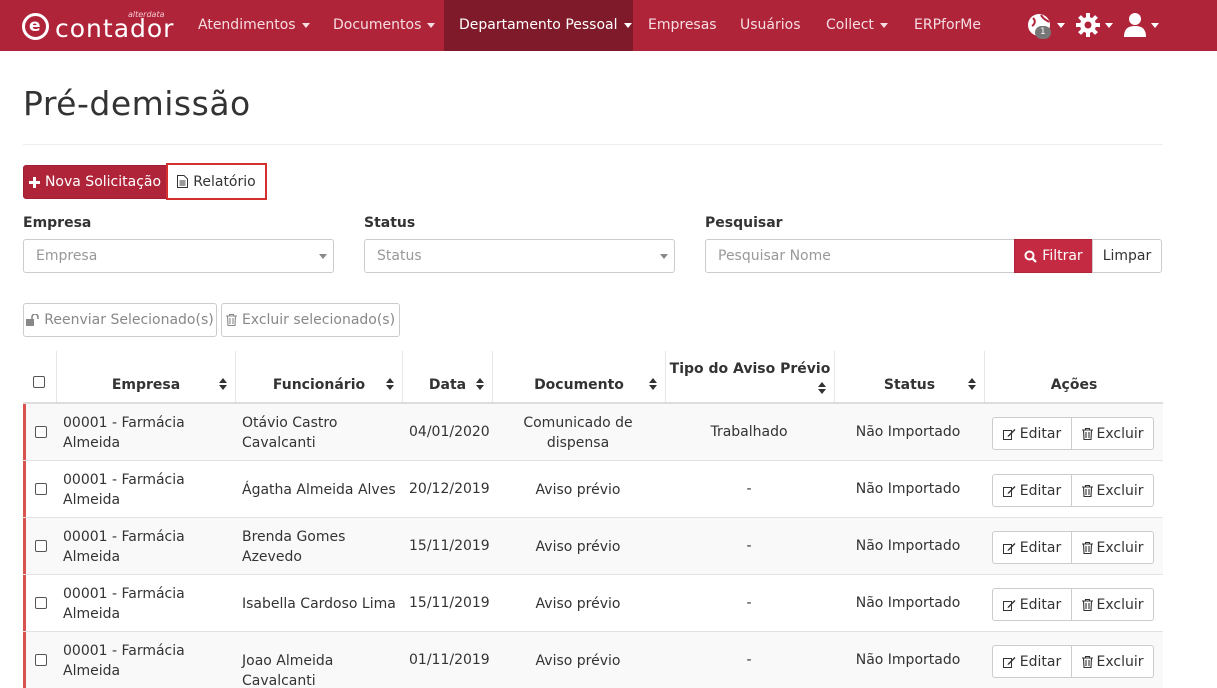 The height and width of the screenshot is (688, 1217). What do you see at coordinates (224, 181) in the screenshot?
I see `report-label: Relatório` at bounding box center [224, 181].